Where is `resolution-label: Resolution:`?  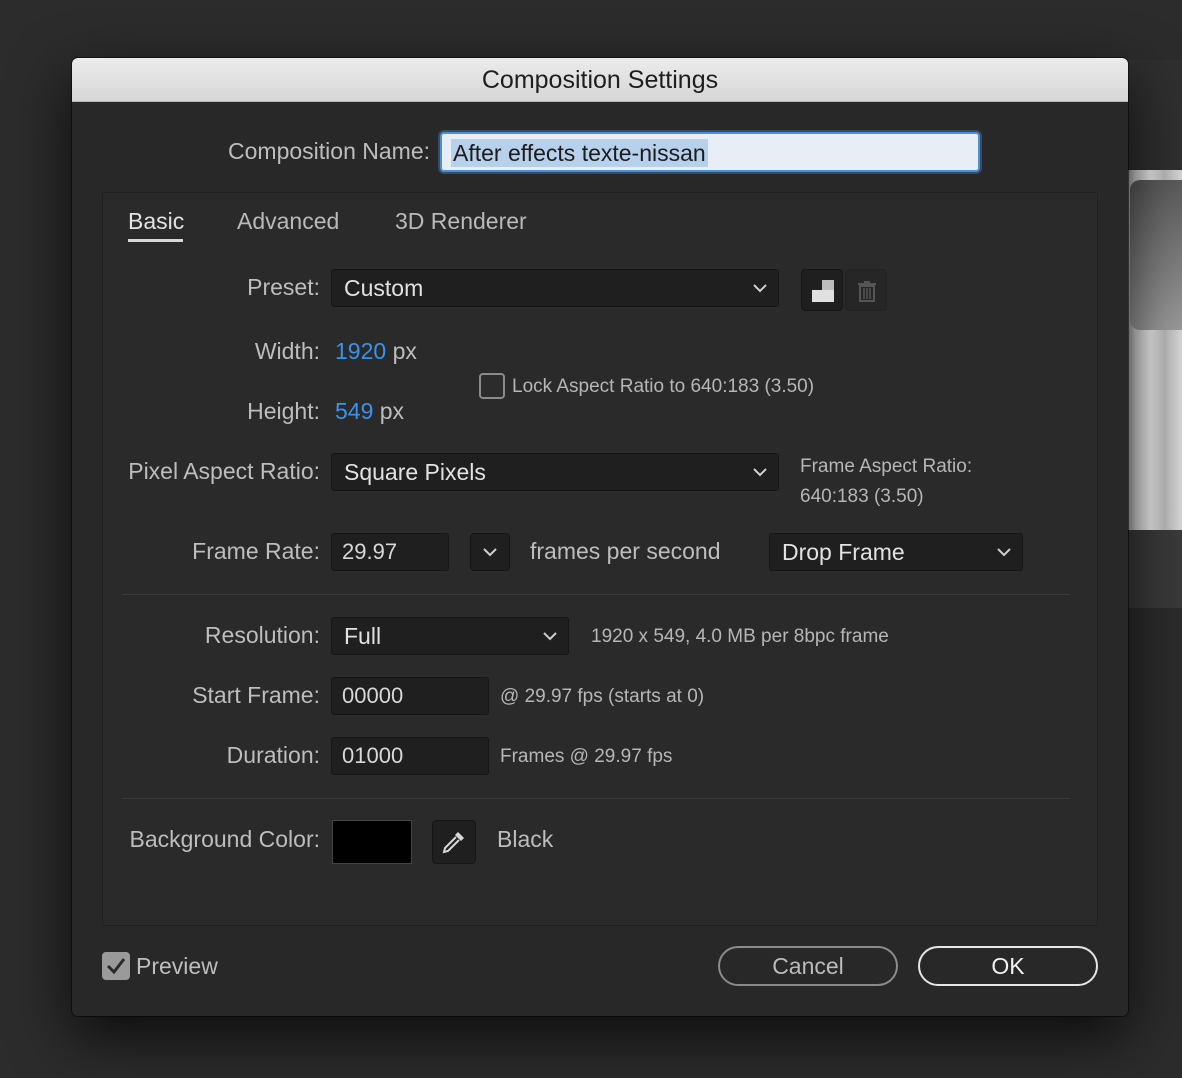 resolution-label: Resolution: is located at coordinates (262, 635).